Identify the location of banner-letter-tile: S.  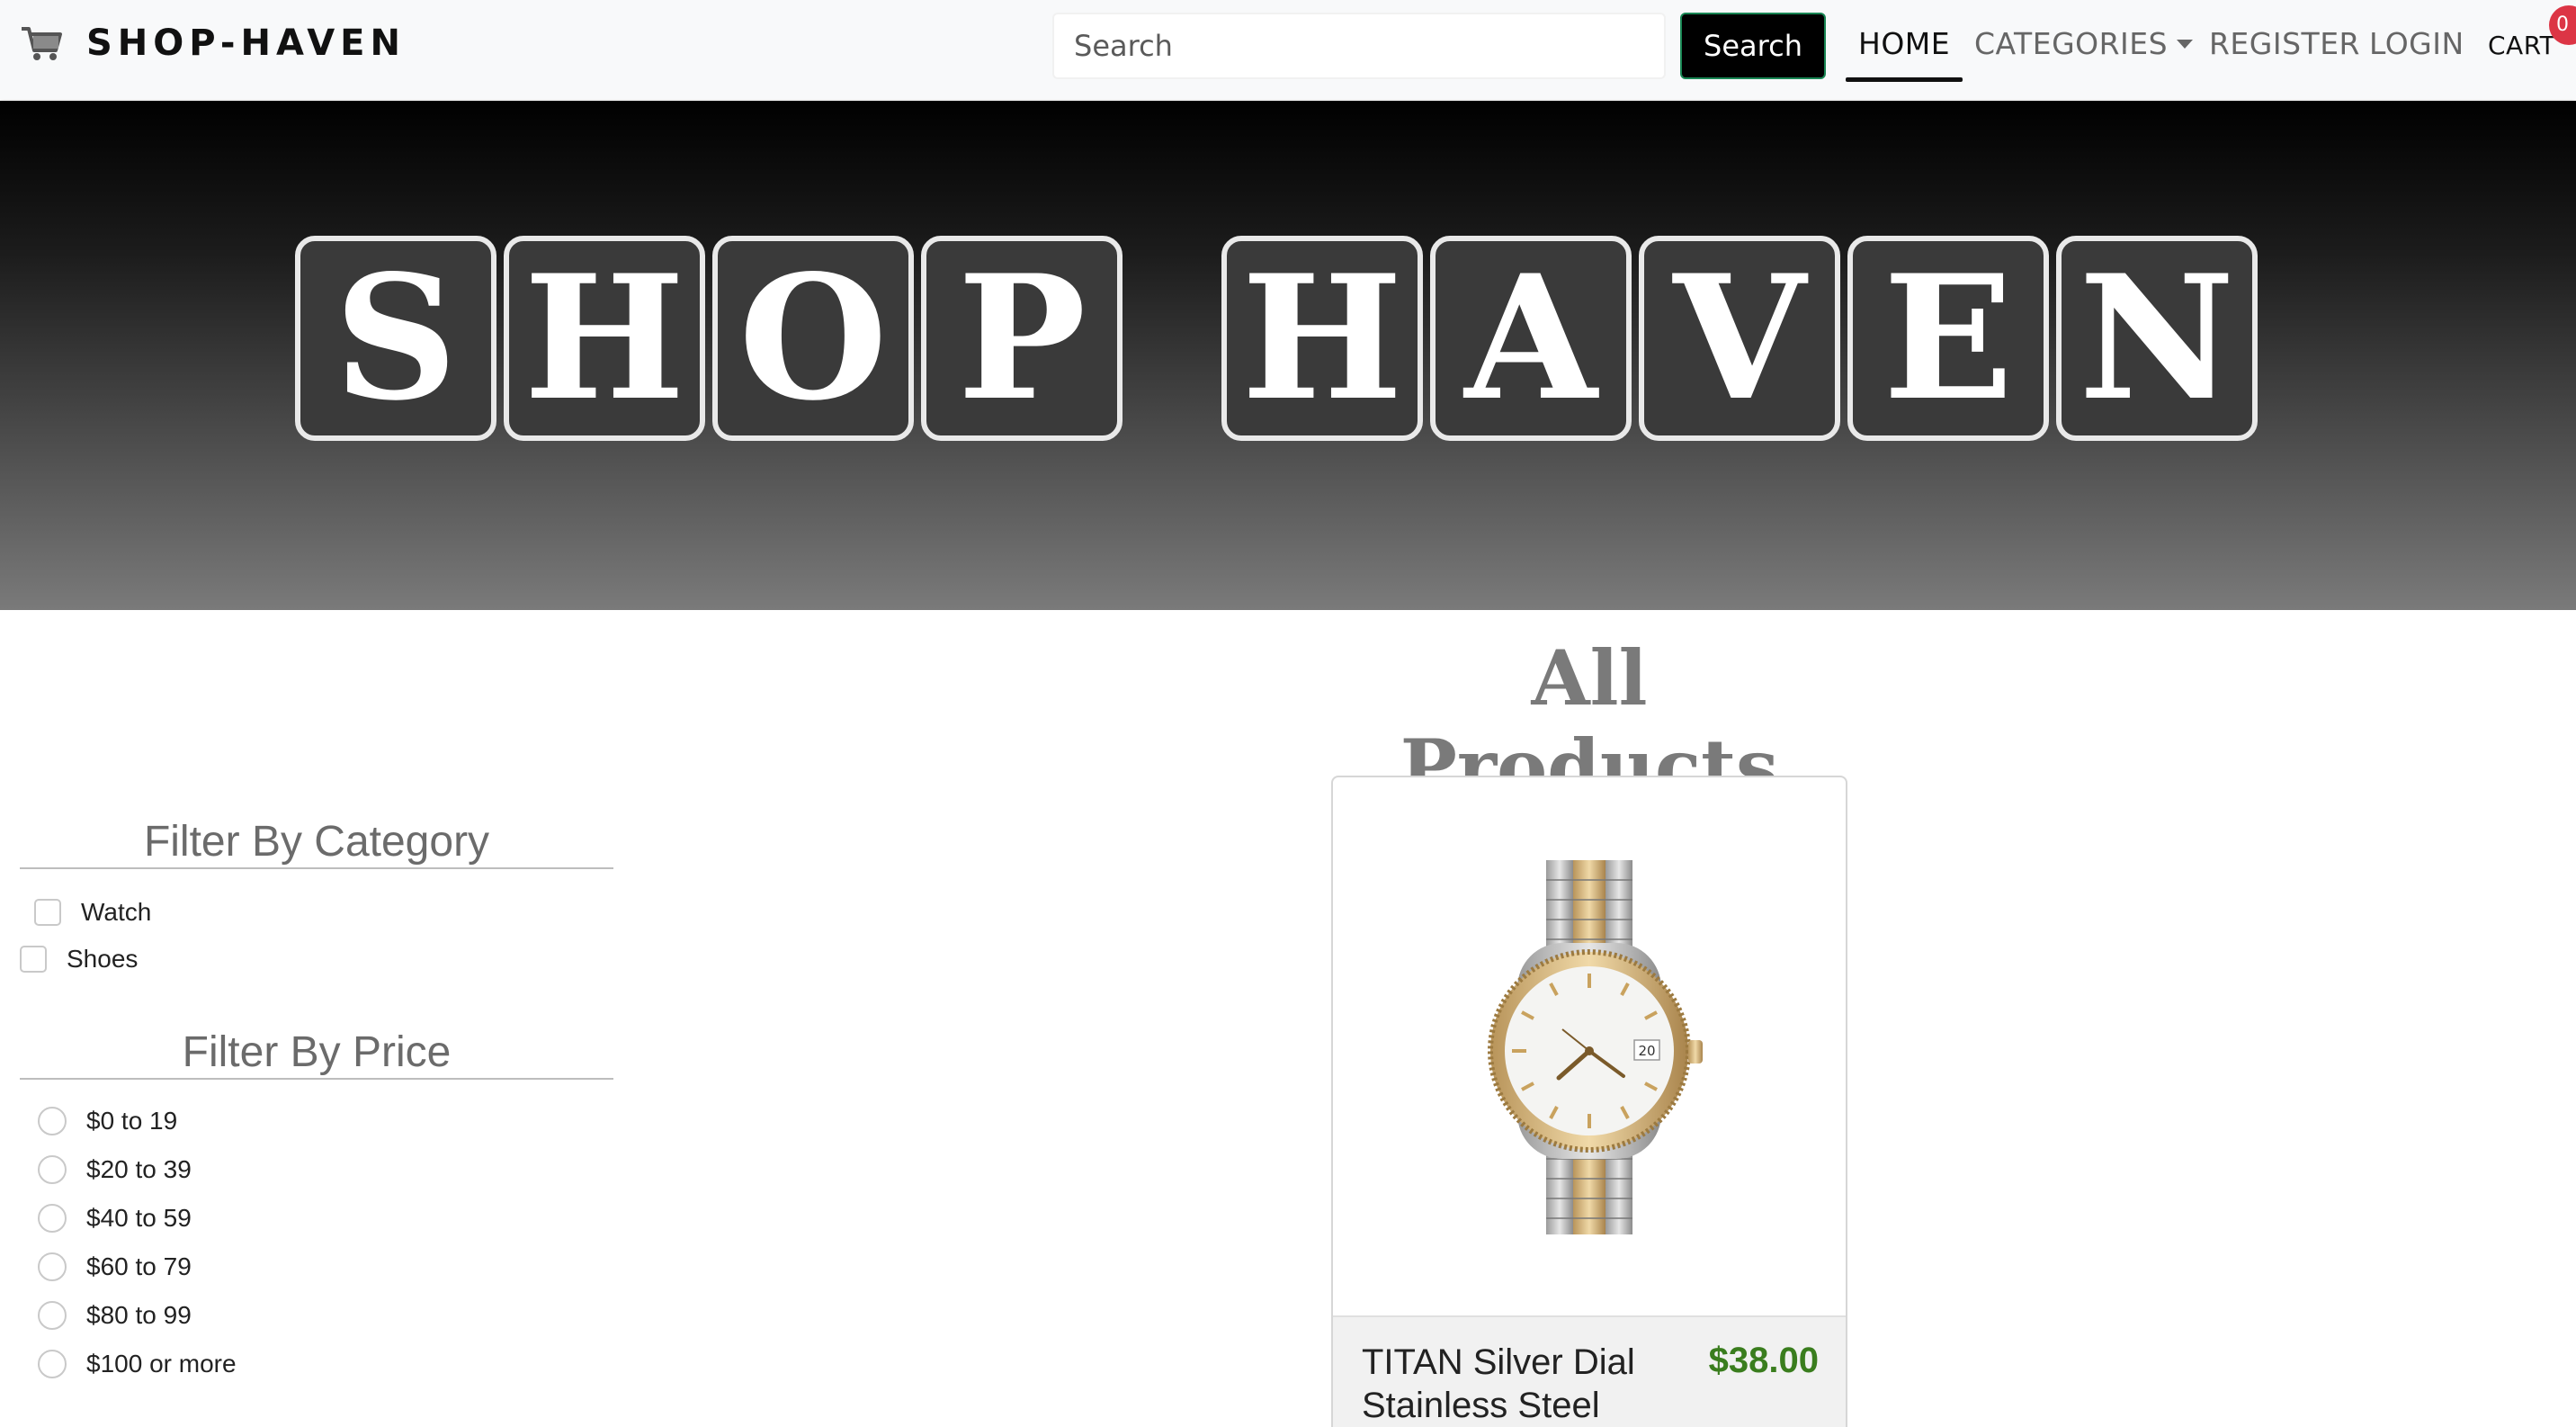
(395, 338).